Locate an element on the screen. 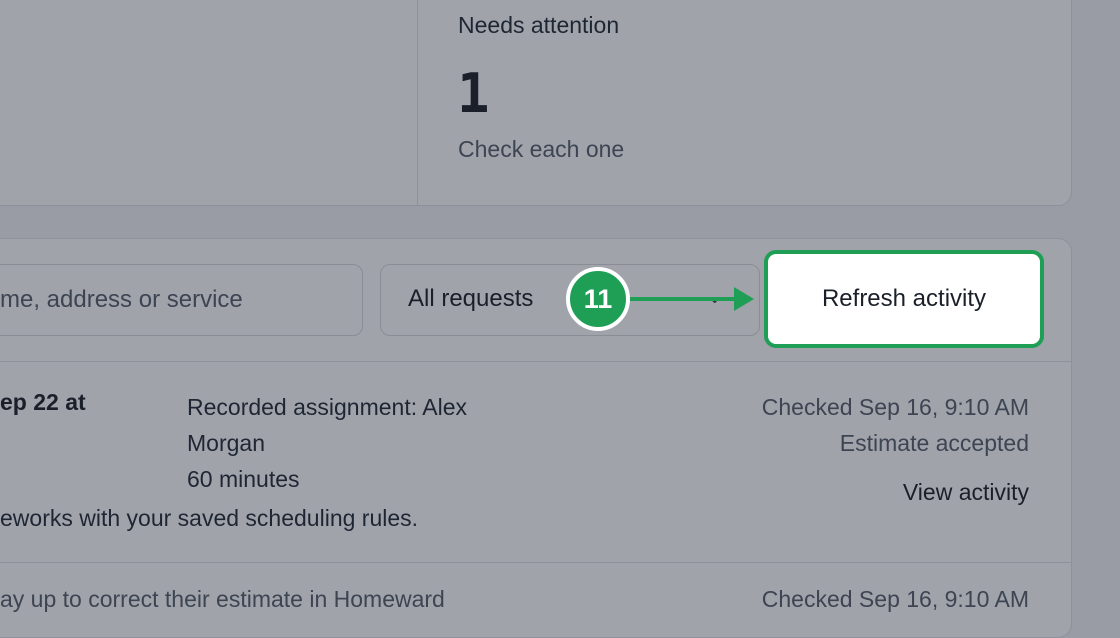  annotation-arrow-icon is located at coordinates (744, 299).